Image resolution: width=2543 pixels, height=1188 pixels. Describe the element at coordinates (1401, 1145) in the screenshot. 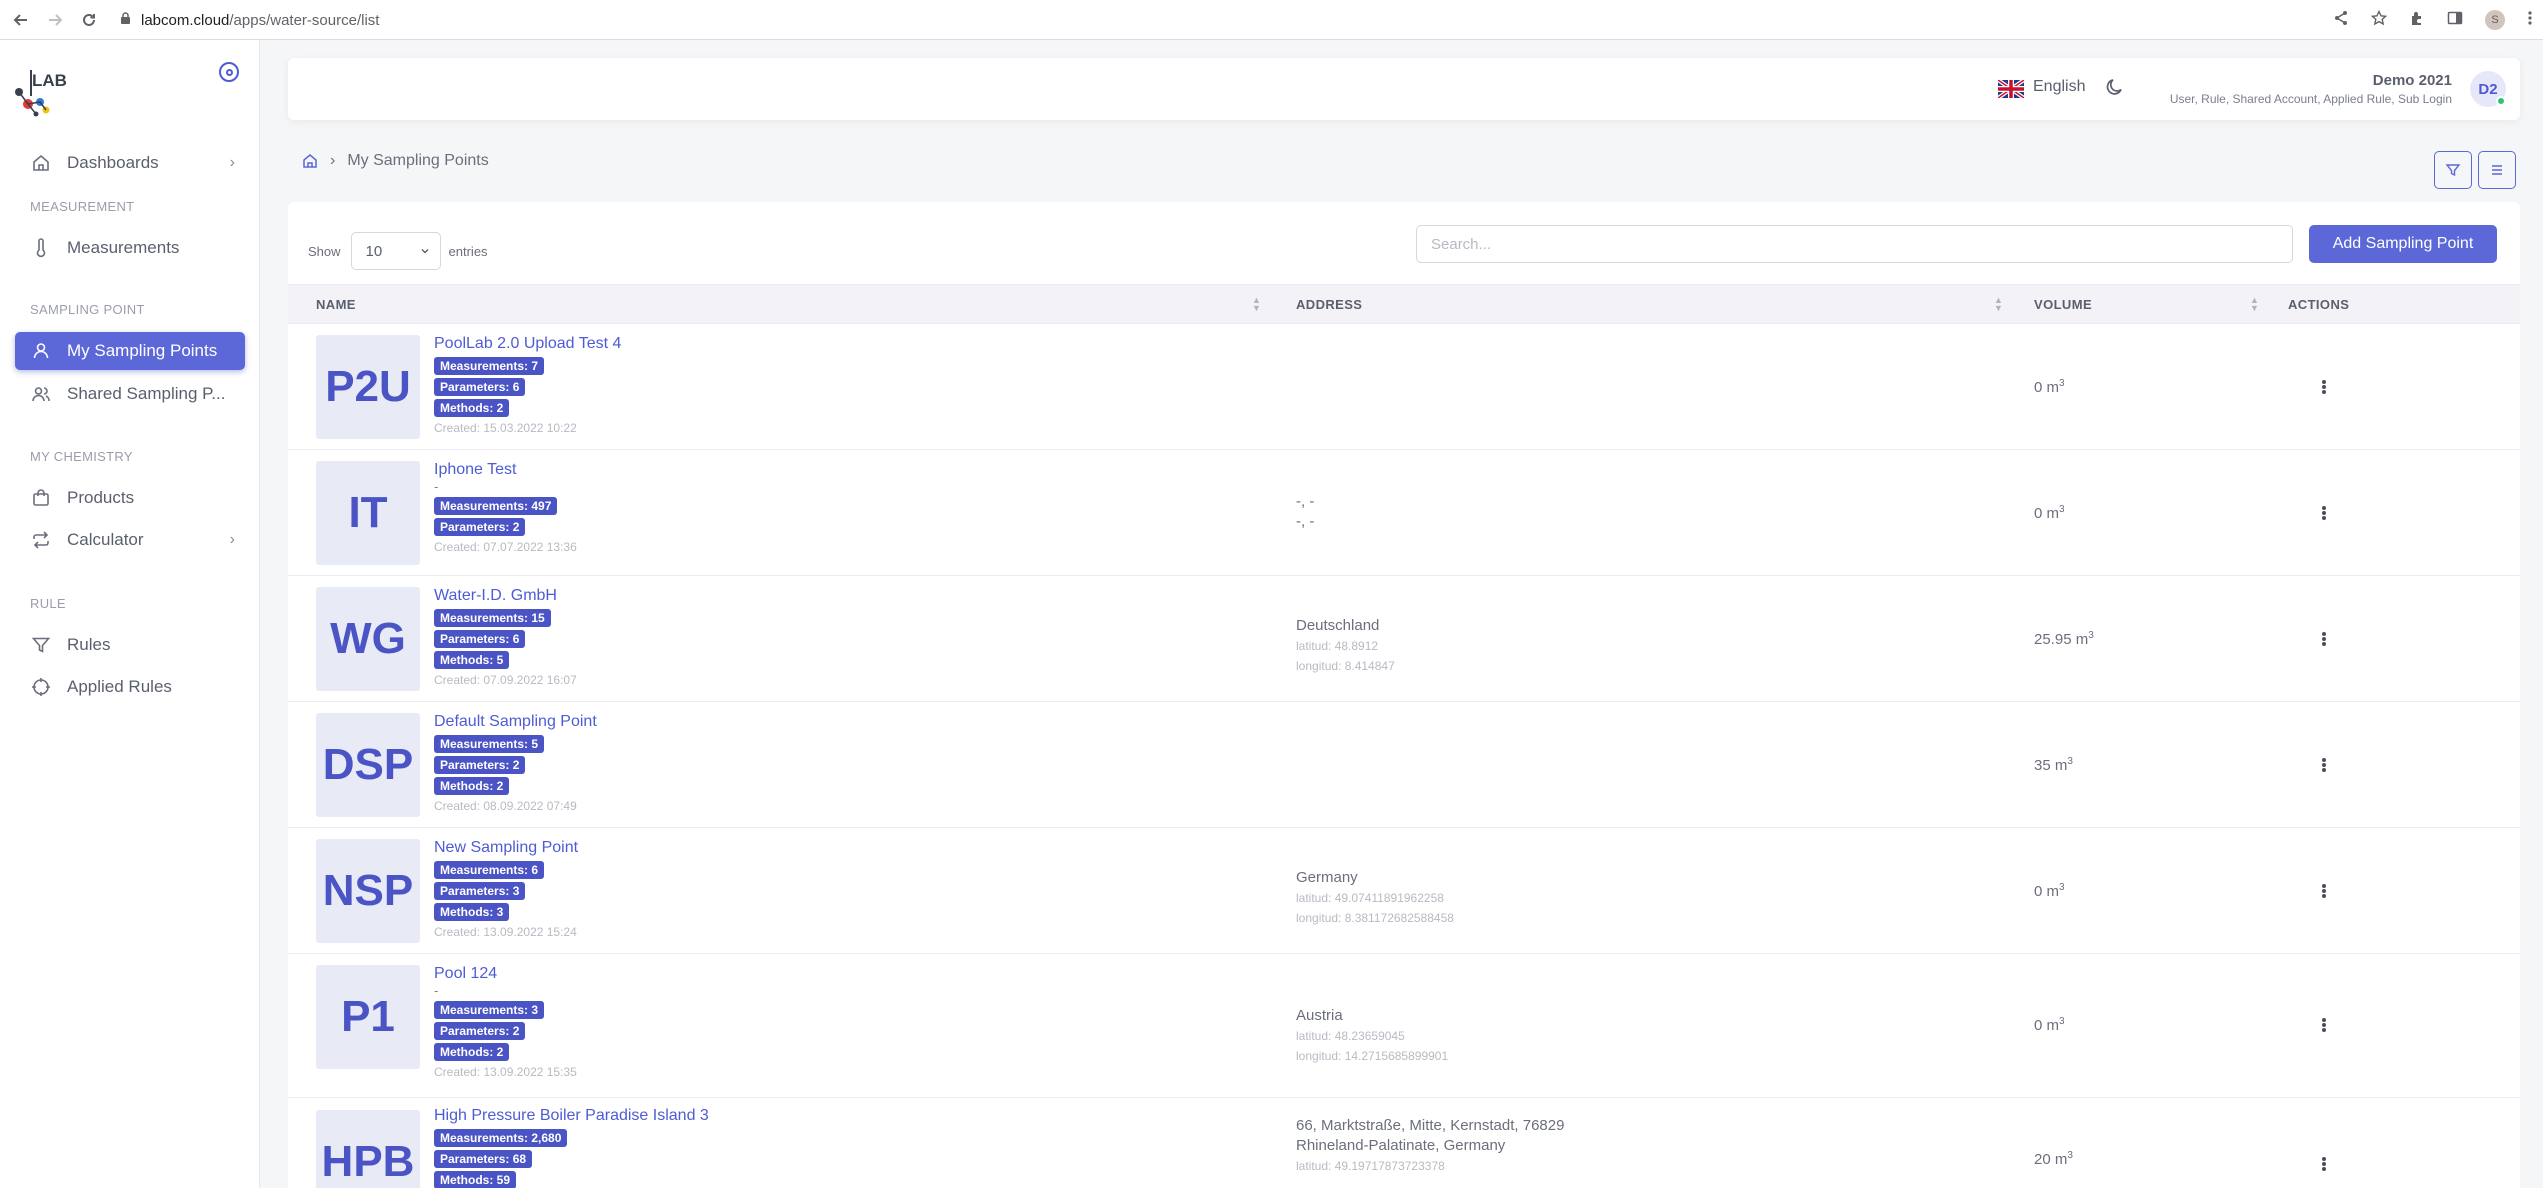

I see `address-line: Rhineland-Palatinate, Germany` at that location.